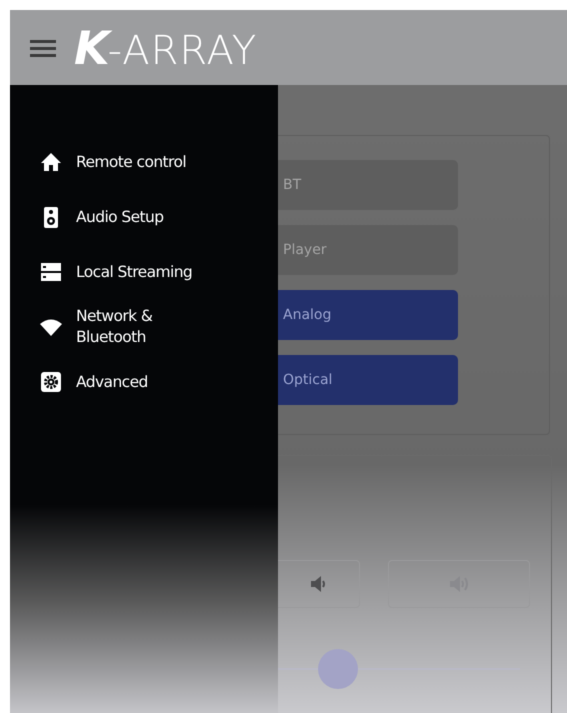  What do you see at coordinates (166, 47) in the screenshot?
I see `brand-logo: K-ARRAY` at bounding box center [166, 47].